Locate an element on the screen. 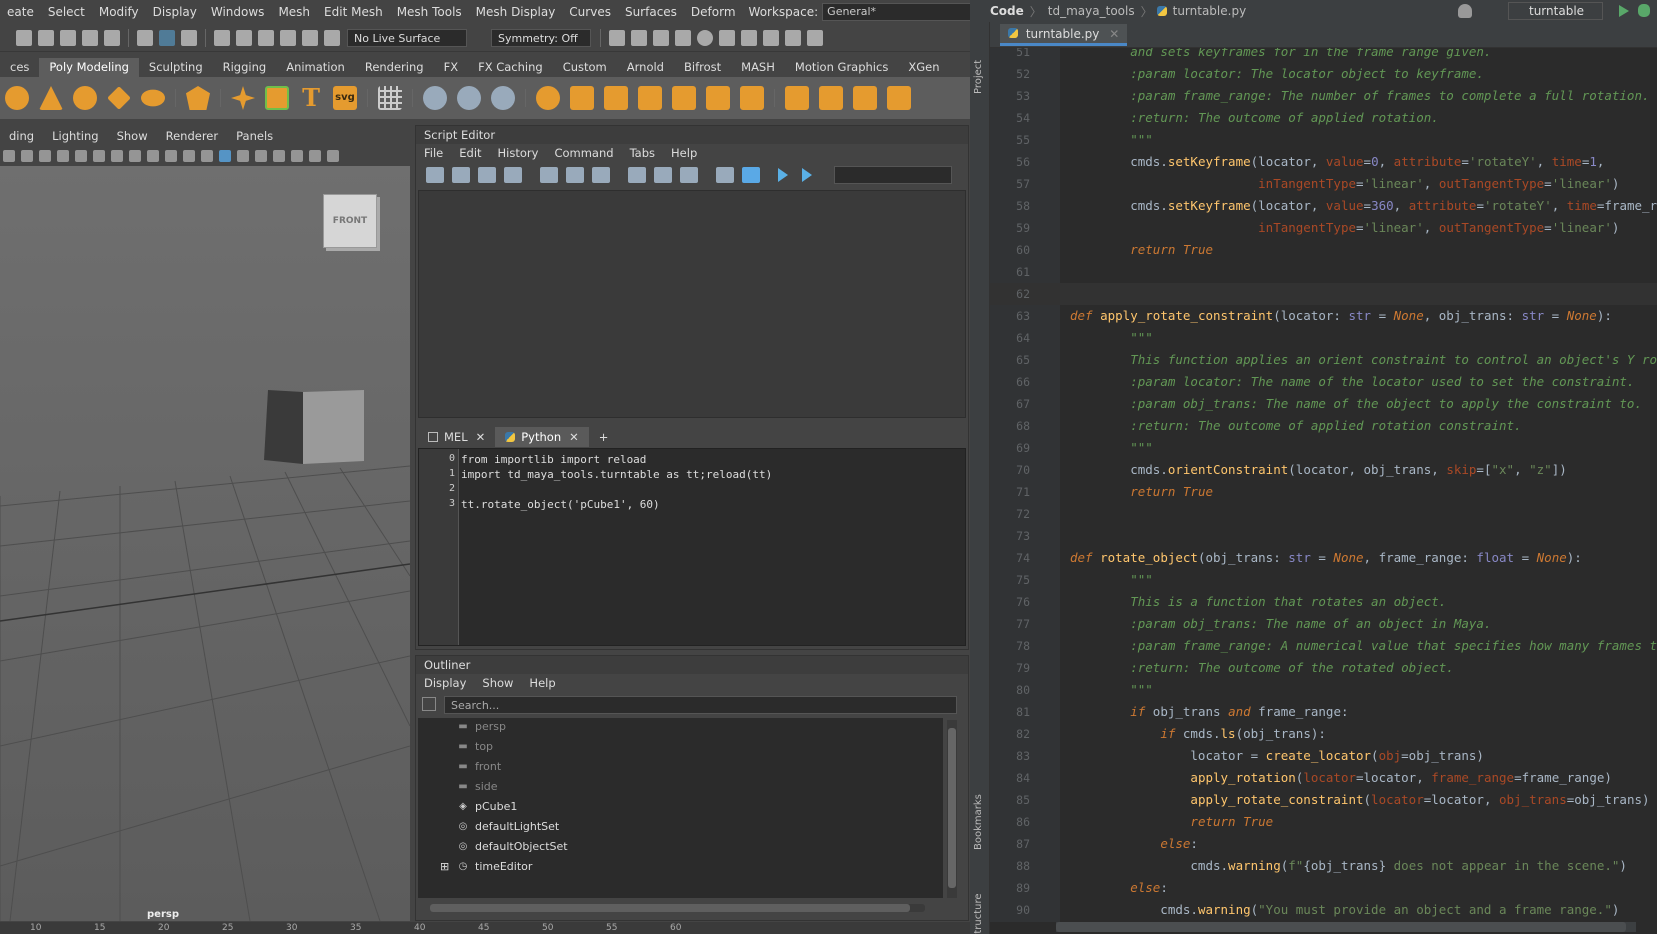 The height and width of the screenshot is (934, 1657). live-surface-field: No Live Surface is located at coordinates (407, 37).